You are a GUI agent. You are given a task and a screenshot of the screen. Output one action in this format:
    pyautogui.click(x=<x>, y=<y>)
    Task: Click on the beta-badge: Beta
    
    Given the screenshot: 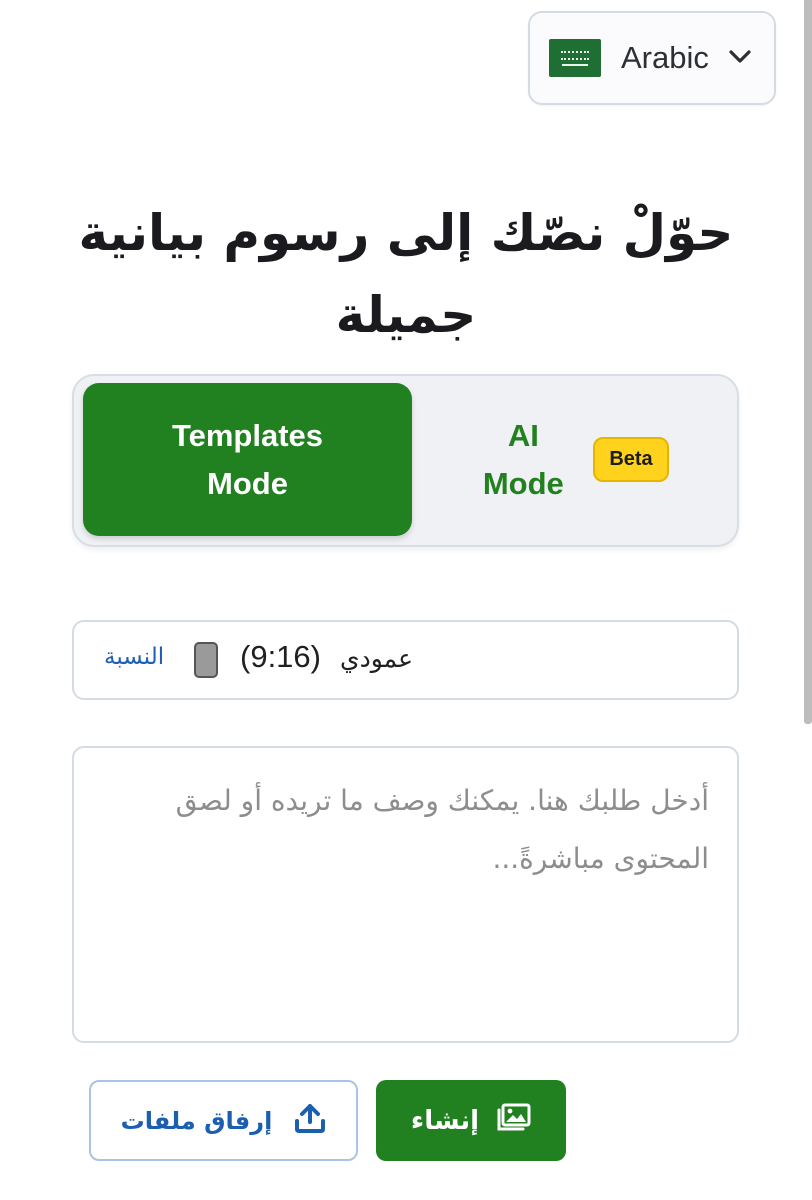 What is the action you would take?
    pyautogui.click(x=631, y=459)
    